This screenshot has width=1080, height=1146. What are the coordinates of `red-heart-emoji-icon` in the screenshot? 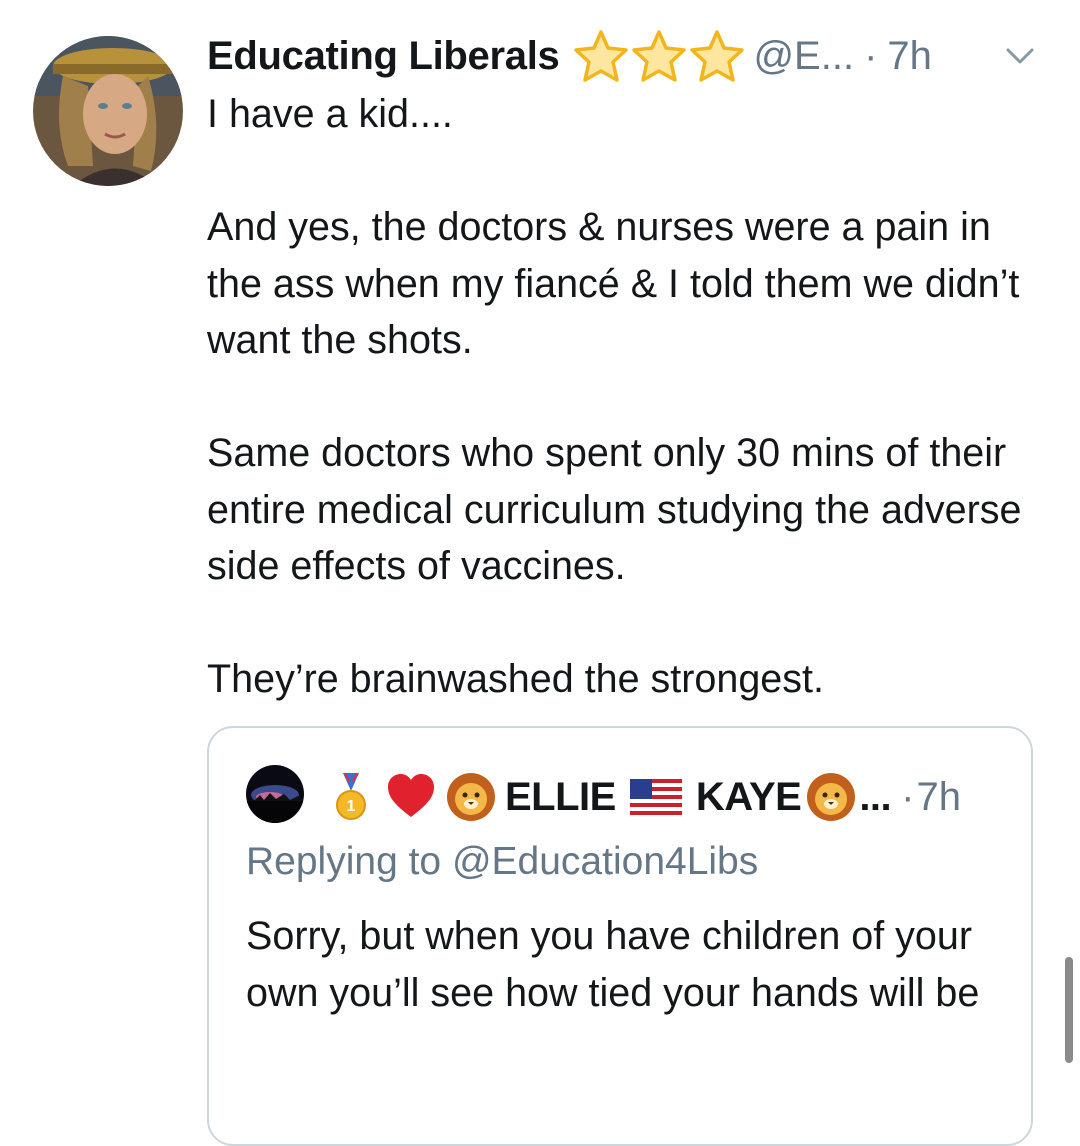 It's located at (411, 795).